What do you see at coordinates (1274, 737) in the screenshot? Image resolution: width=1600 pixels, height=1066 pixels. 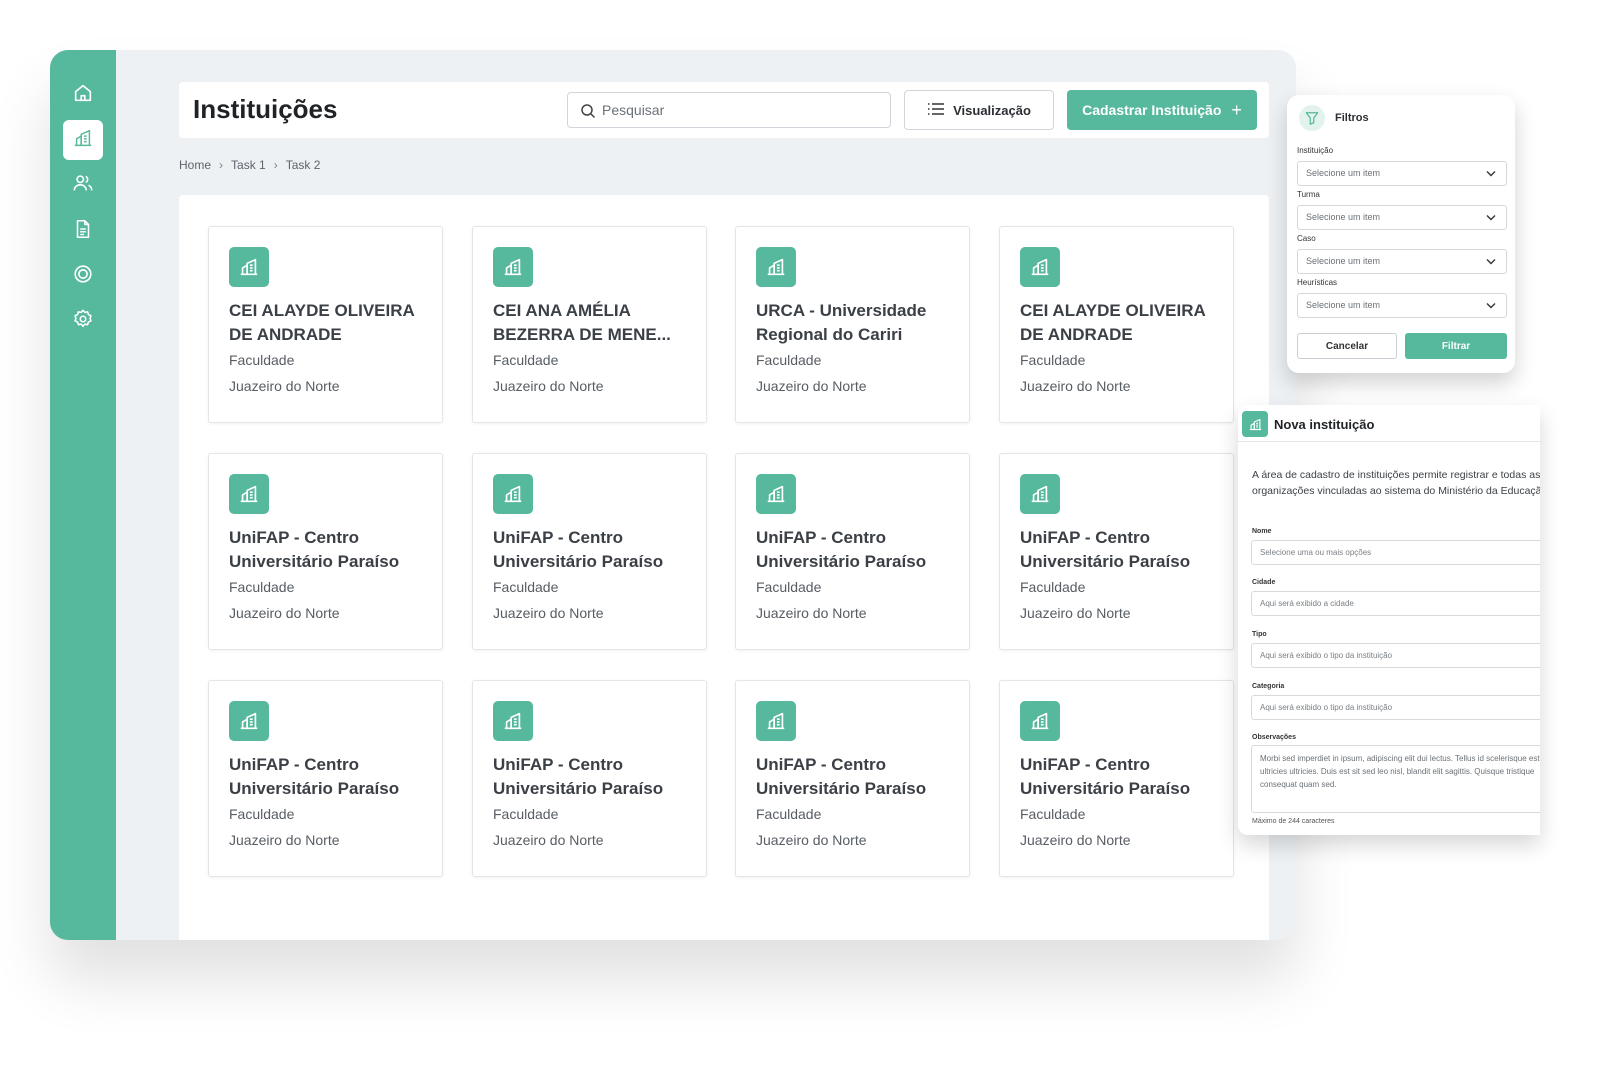 I see `notes-label: Observações` at bounding box center [1274, 737].